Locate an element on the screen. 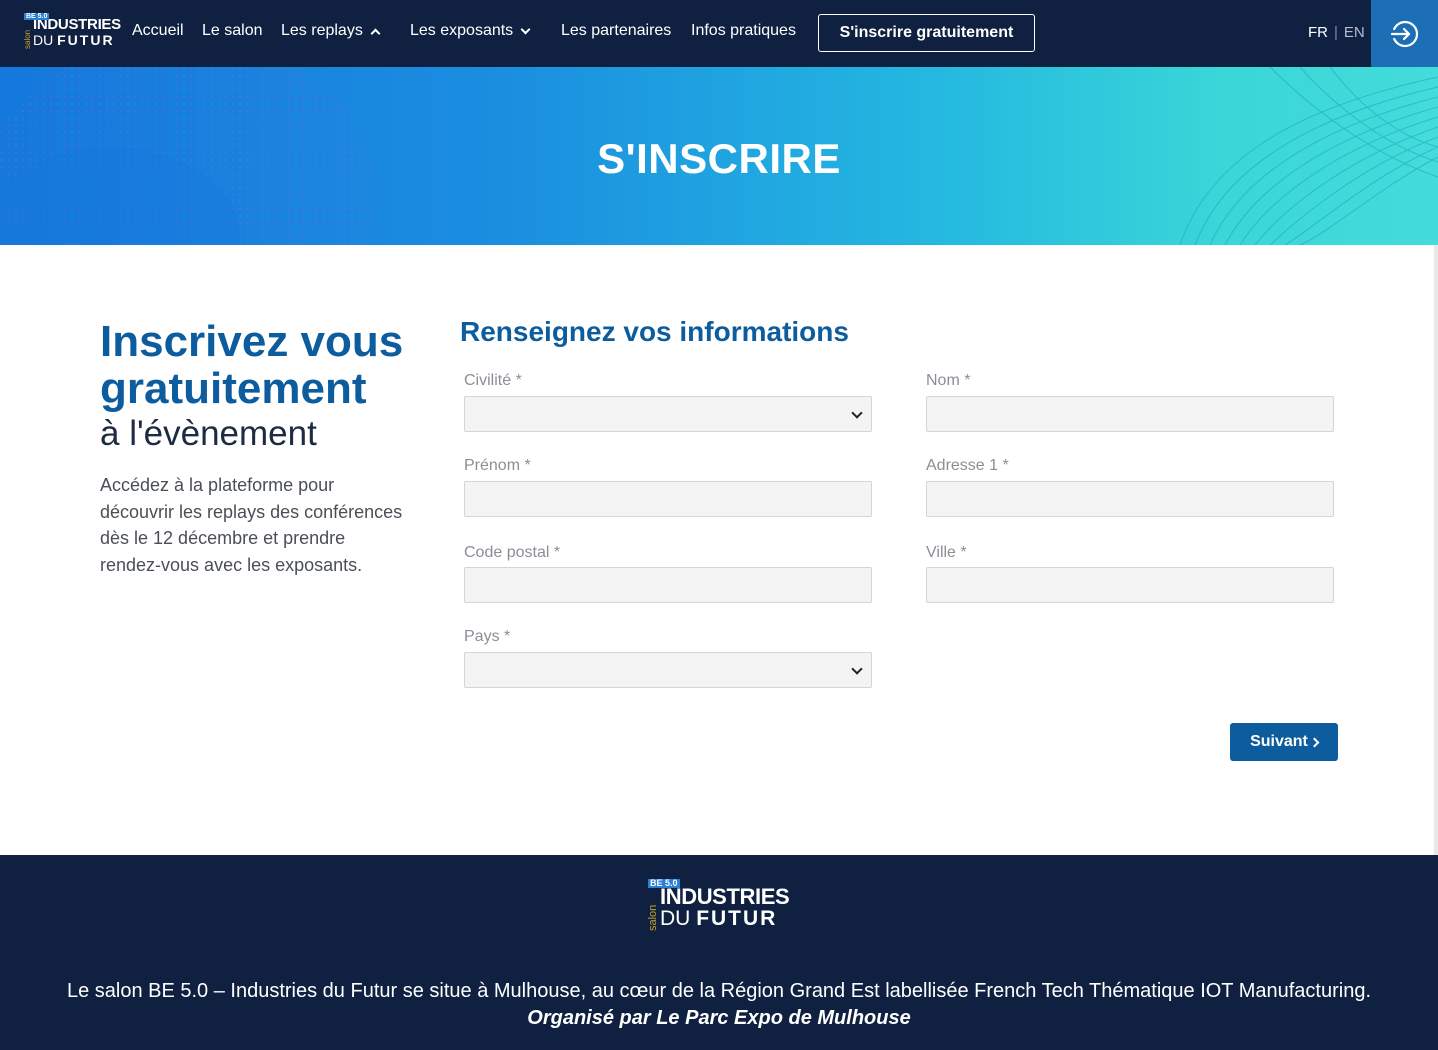 The height and width of the screenshot is (1050, 1438). scrollbar is located at coordinates (1436, 550).